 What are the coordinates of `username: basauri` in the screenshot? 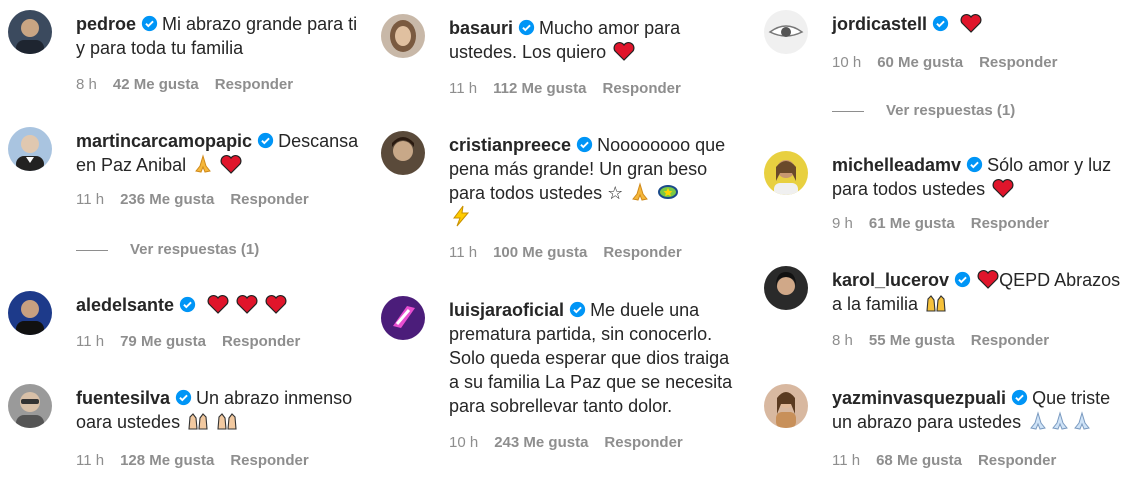 It's located at (481, 28).